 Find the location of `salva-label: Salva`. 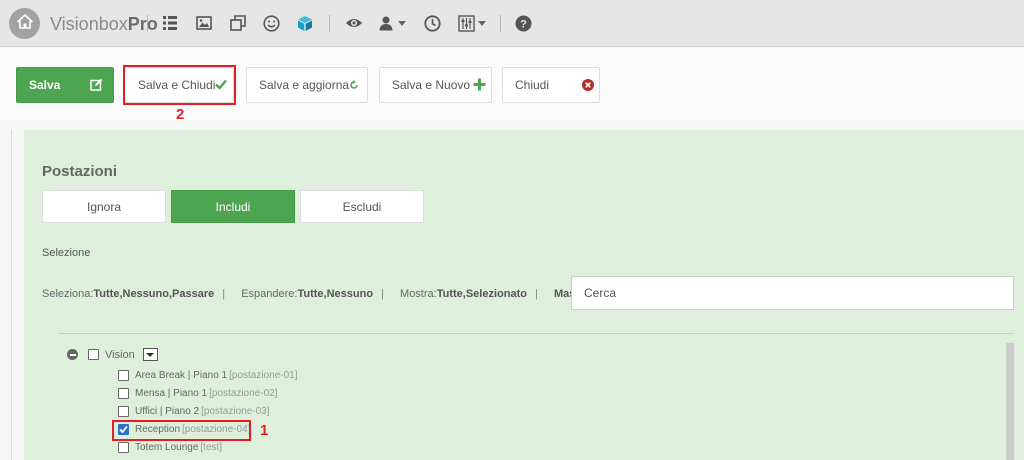

salva-label: Salva is located at coordinates (45, 85).